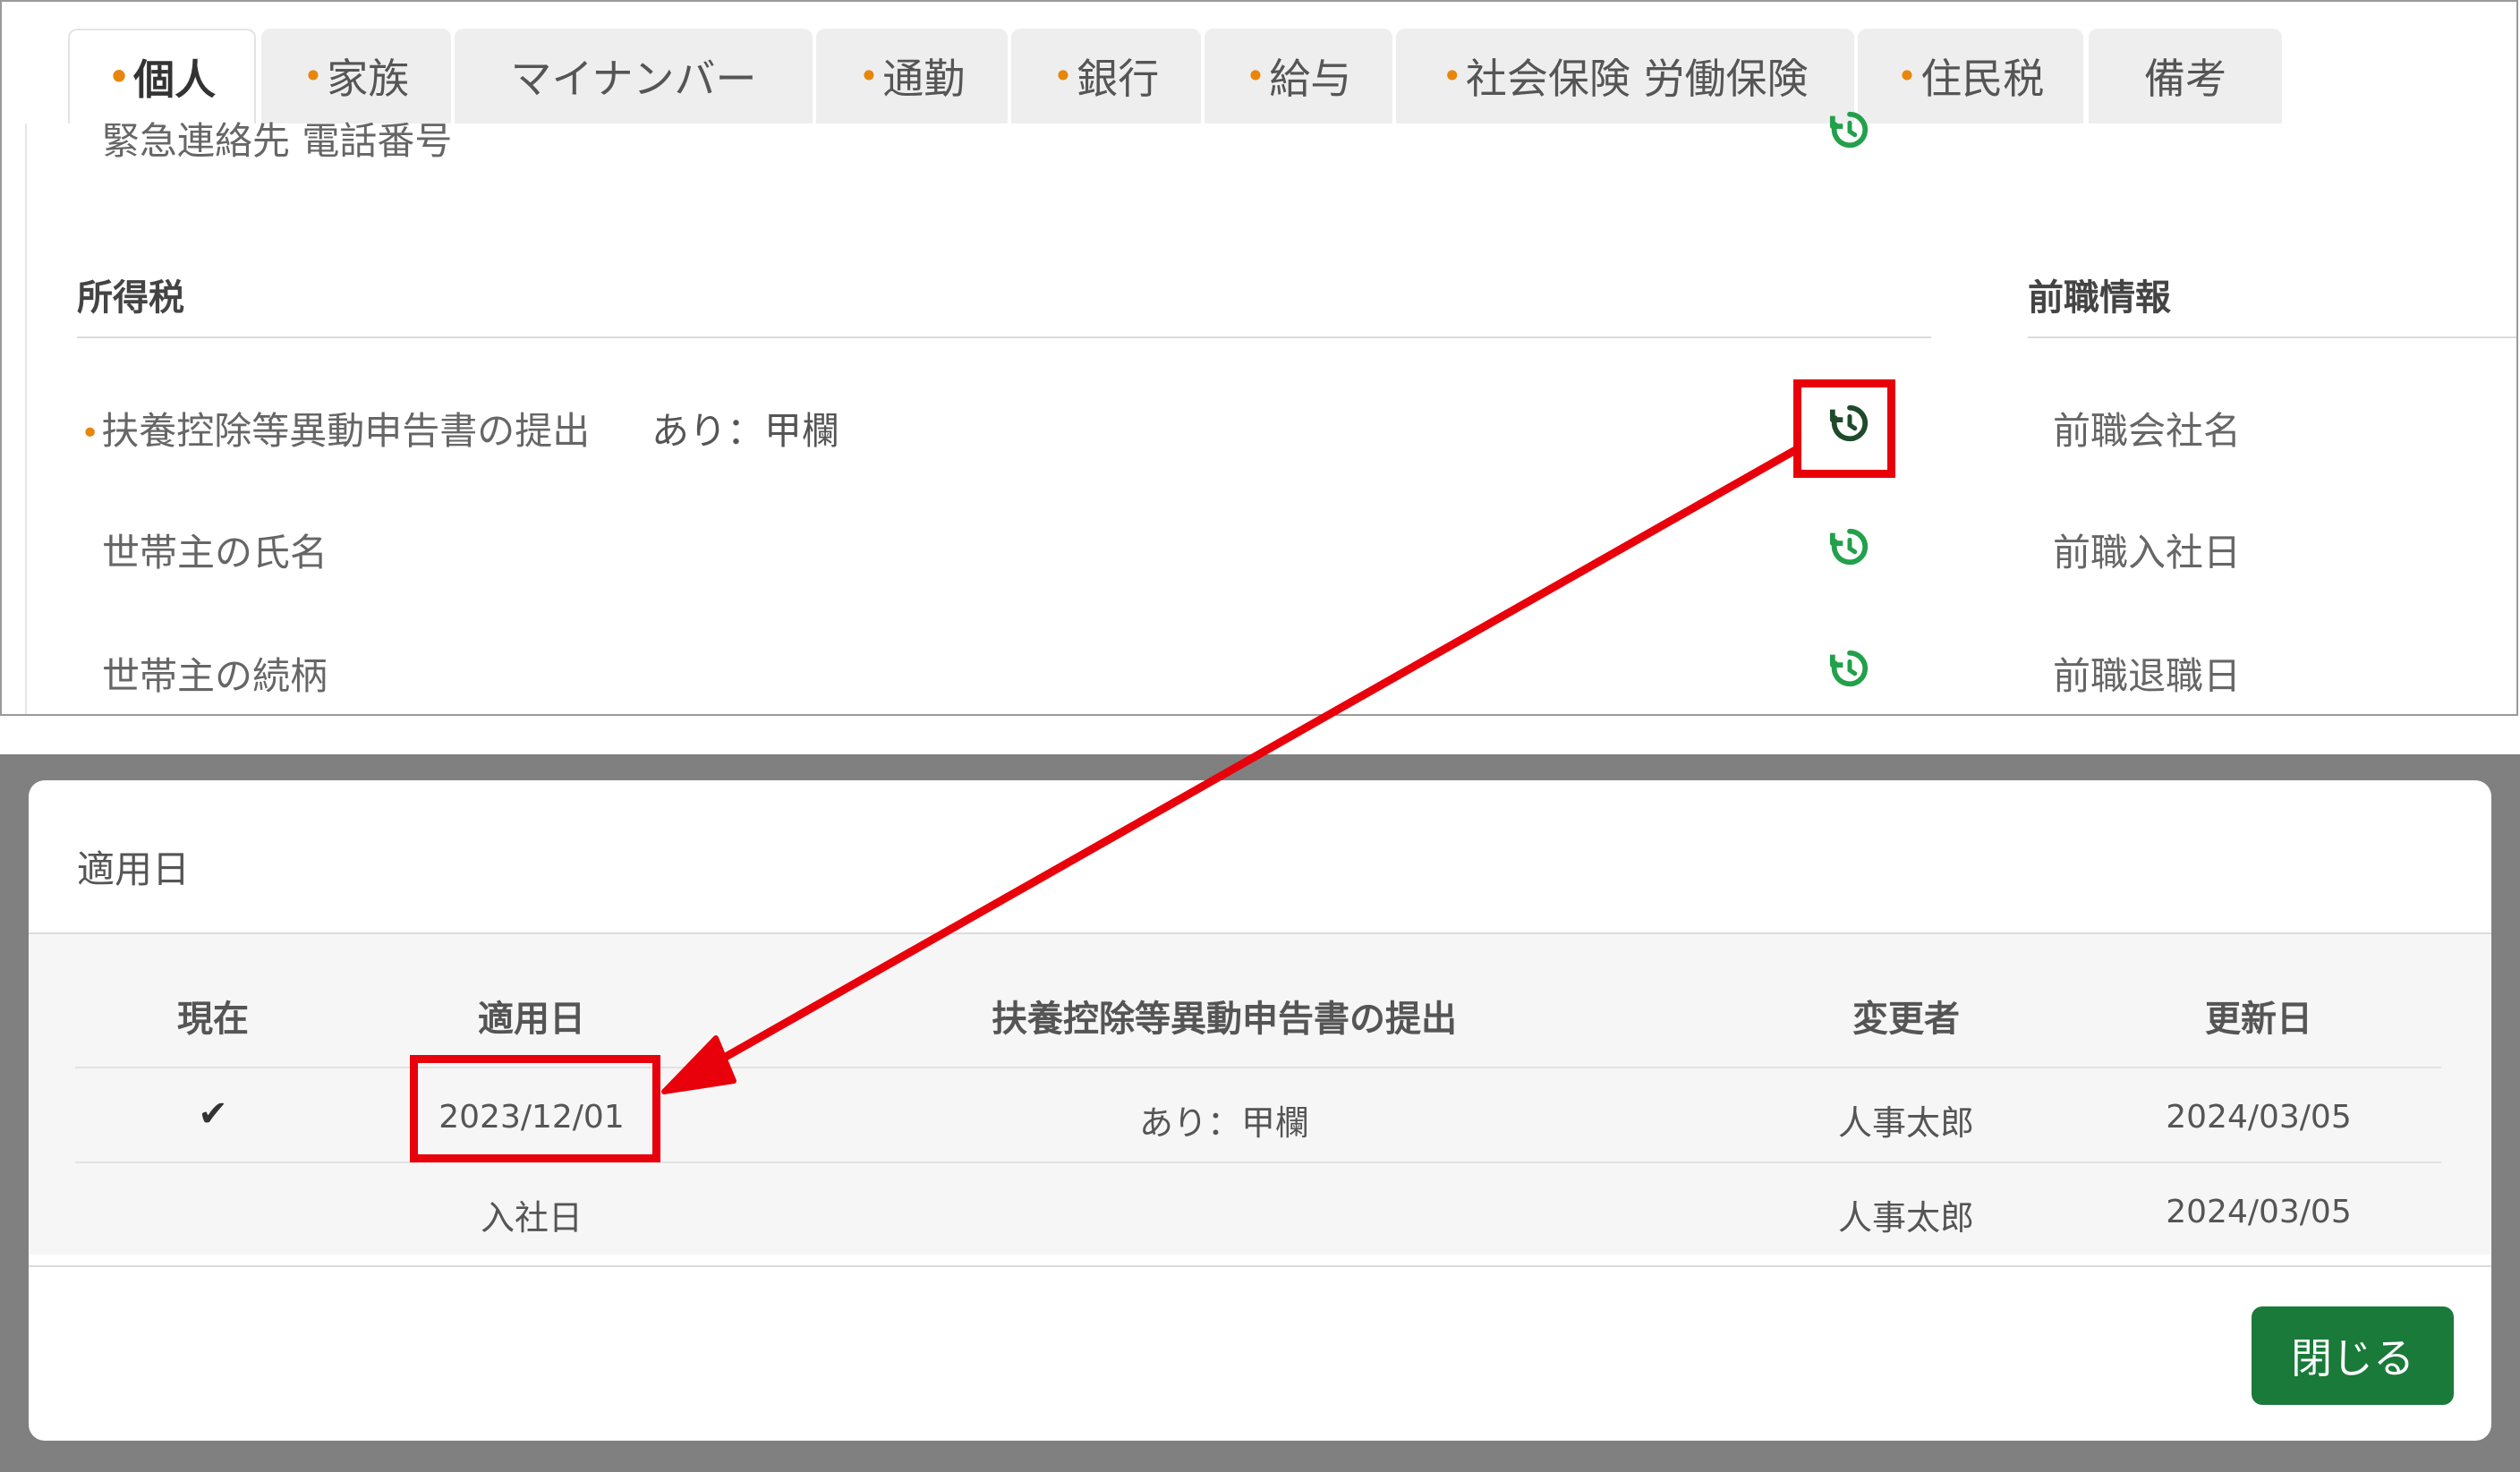 This screenshot has height=1472, width=2520. I want to click on dialog-title: 適用日, so click(134, 869).